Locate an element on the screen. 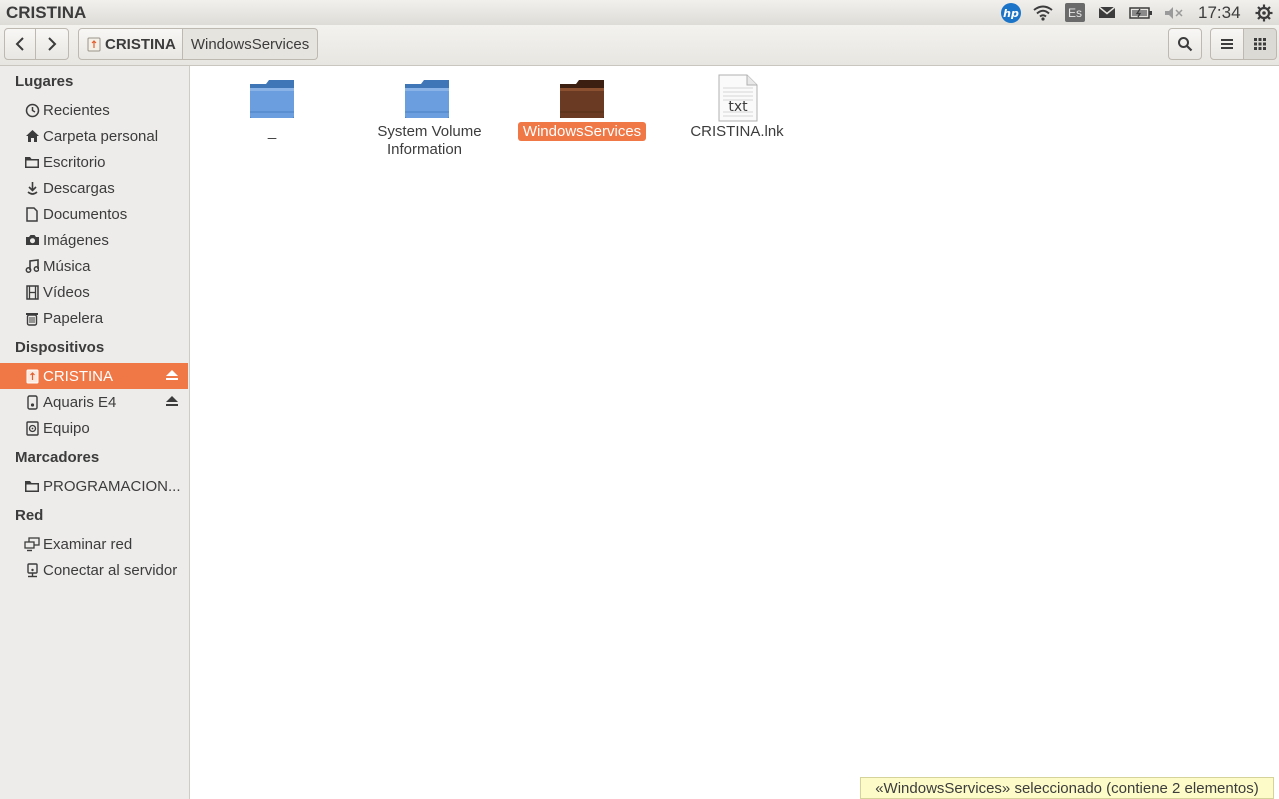 The width and height of the screenshot is (1279, 799). sidebar-item-label: Conectar al servidor is located at coordinates (110, 570).